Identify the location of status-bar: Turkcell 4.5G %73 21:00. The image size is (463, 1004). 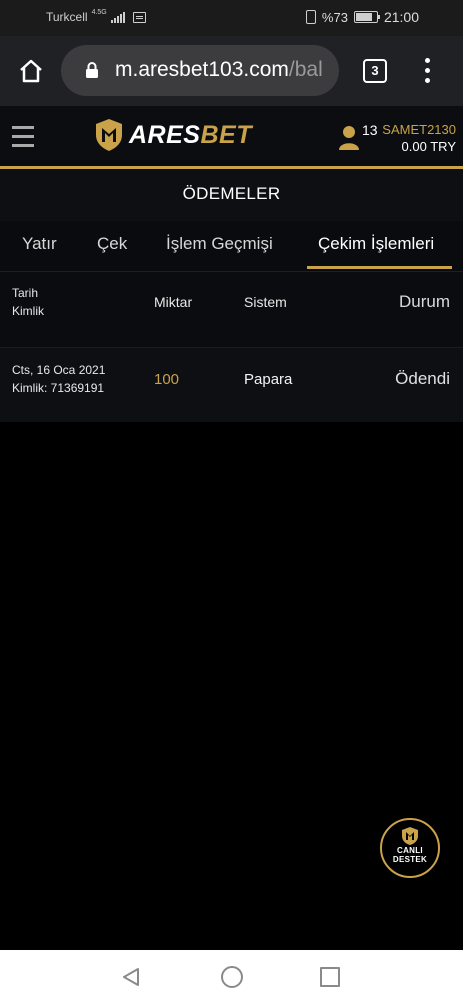
(231, 18).